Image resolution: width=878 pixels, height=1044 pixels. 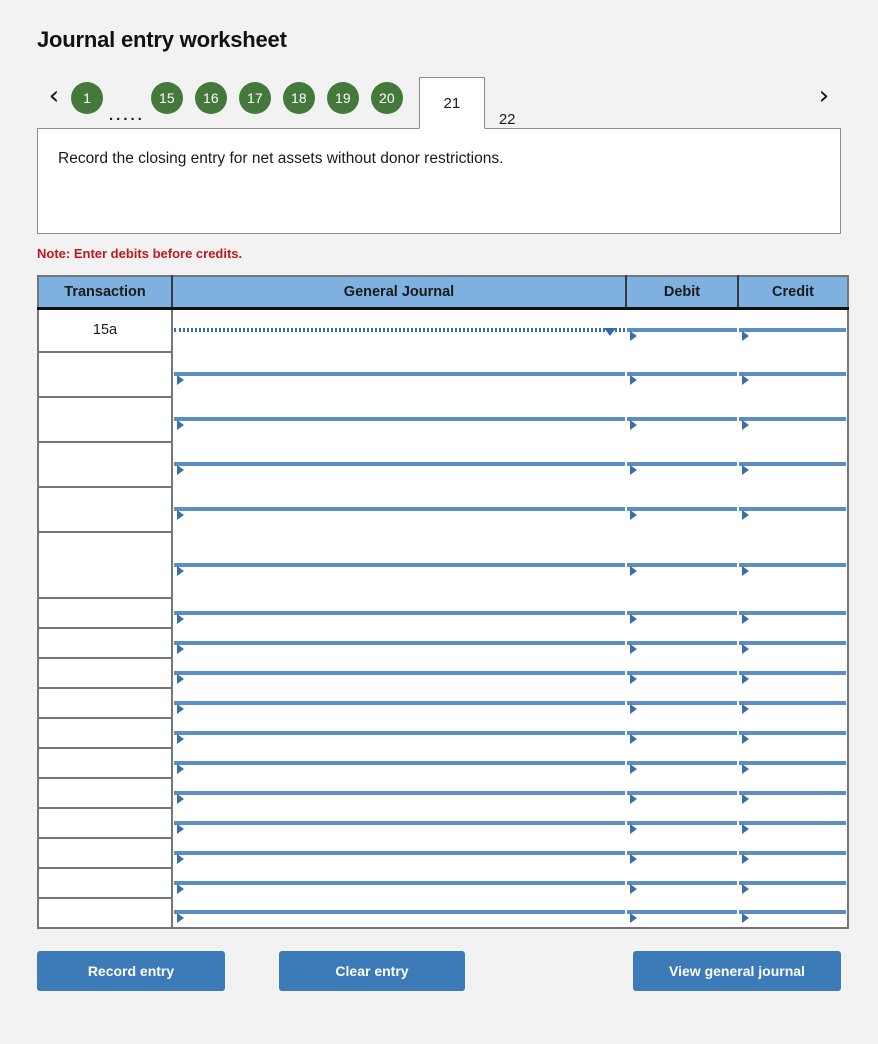 What do you see at coordinates (254, 98) in the screenshot?
I see `tab-transaction-17: 17` at bounding box center [254, 98].